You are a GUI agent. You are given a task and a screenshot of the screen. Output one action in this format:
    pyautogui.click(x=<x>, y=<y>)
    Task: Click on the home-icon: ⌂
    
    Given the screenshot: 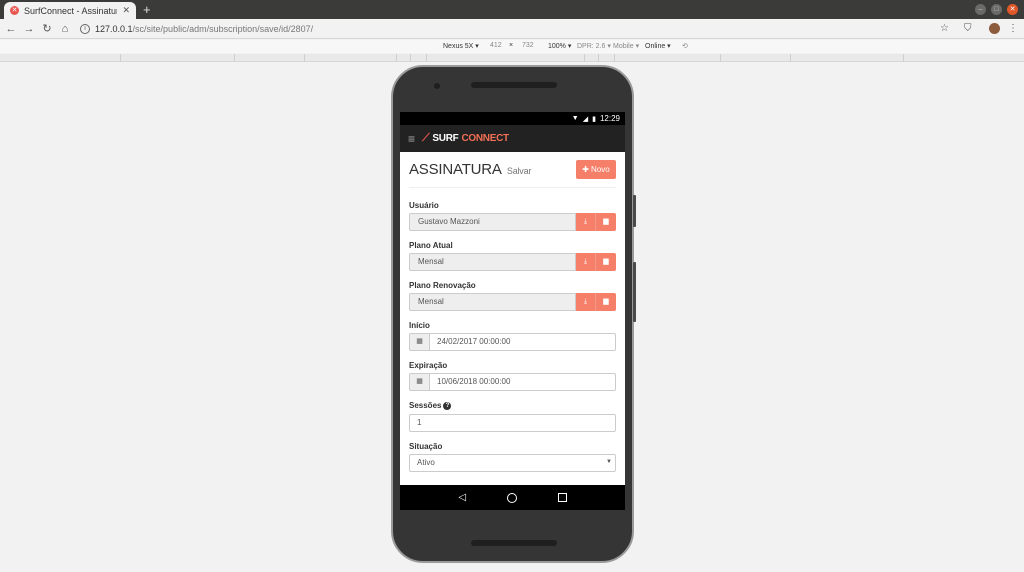 What is the action you would take?
    pyautogui.click(x=65, y=29)
    